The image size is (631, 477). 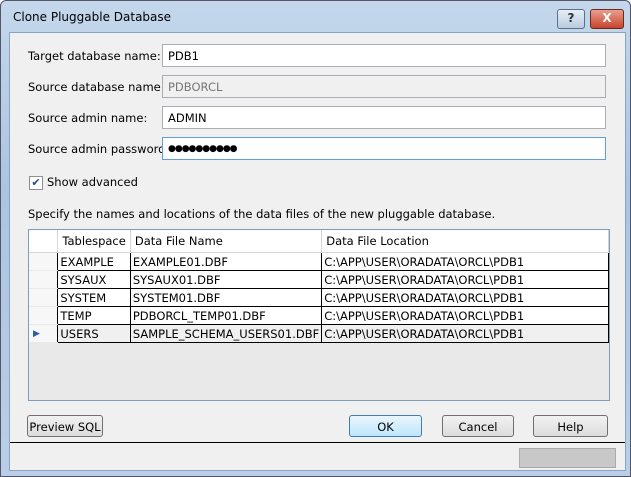 I want to click on cell-data-file-name: SYSTEM01.DBF, so click(x=226, y=297).